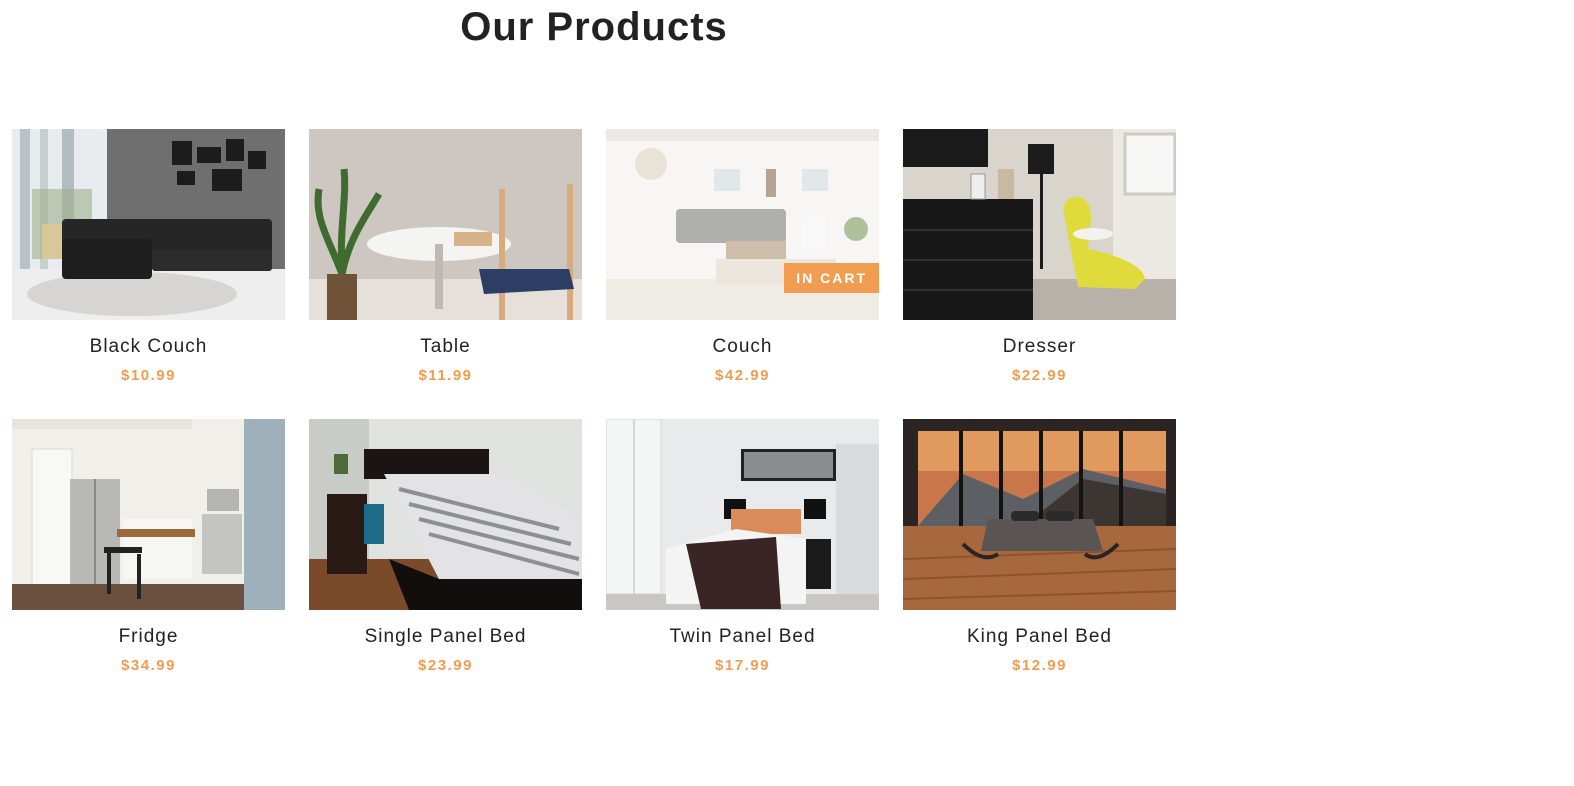 This screenshot has height=786, width=1574. I want to click on table-photo, so click(445, 224).